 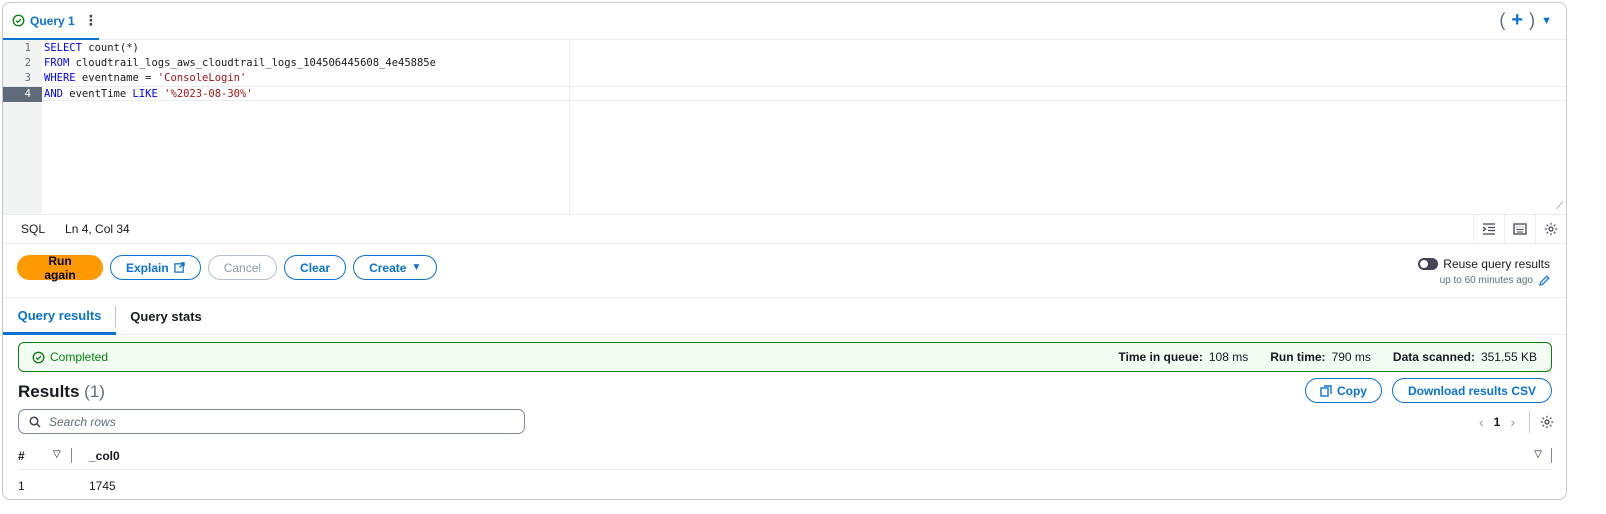 I want to click on query-actions: Run again Explain Cancel Clear Create ▼, so click(x=227, y=268).